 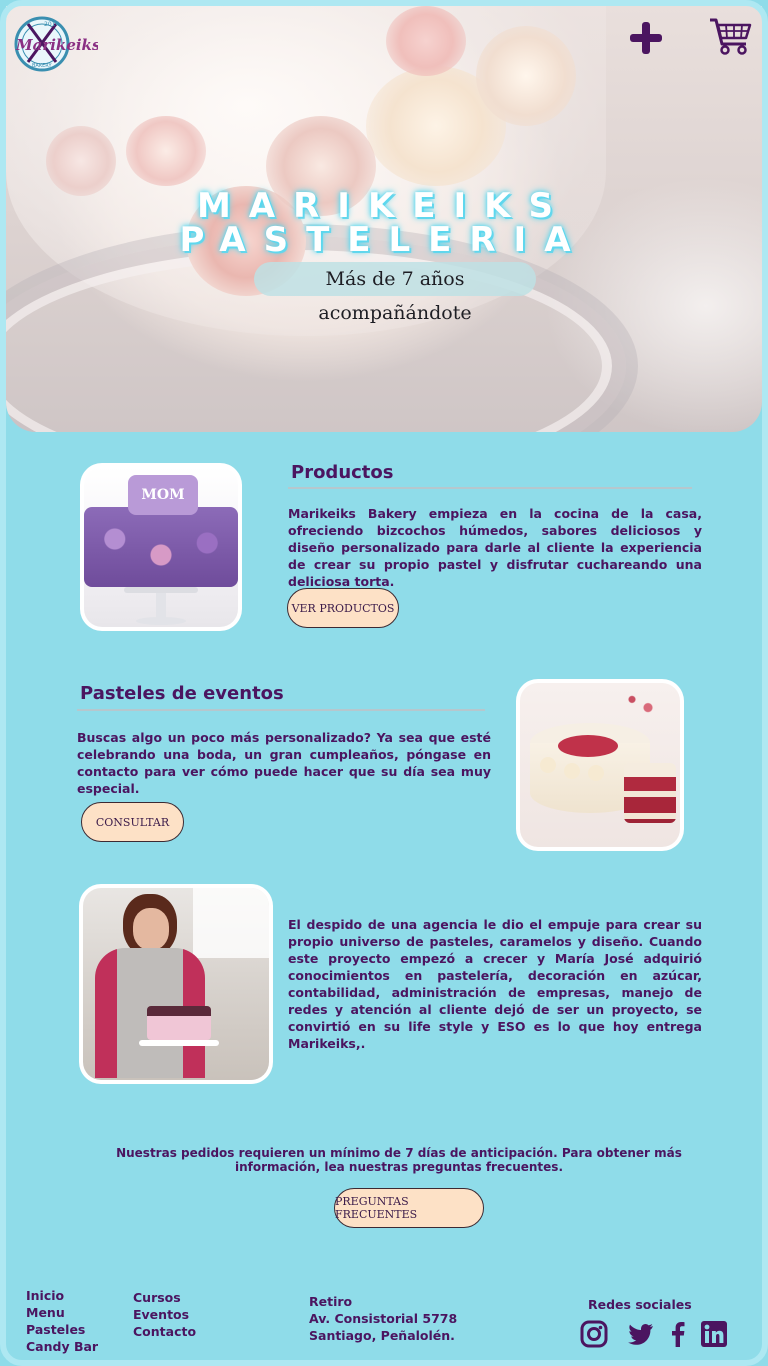 I want to click on footer-link-candy-bar: Candy Bar, so click(x=62, y=1346).